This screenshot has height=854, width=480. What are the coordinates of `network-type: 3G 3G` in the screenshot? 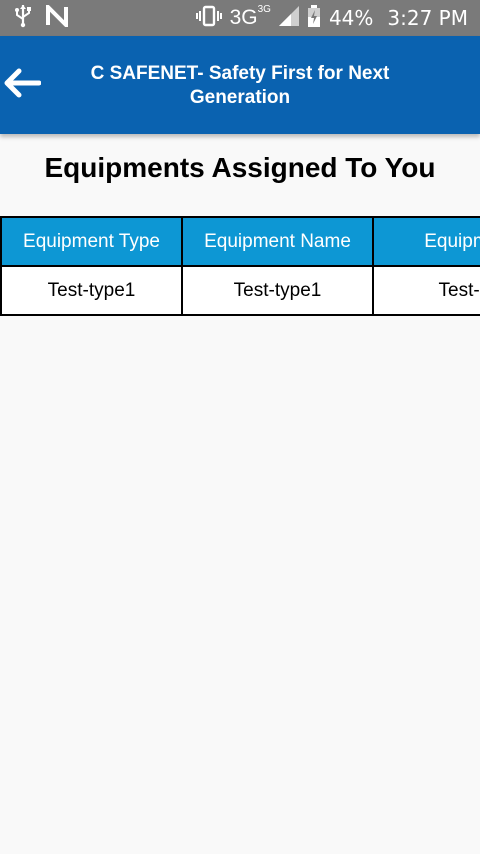 It's located at (250, 16).